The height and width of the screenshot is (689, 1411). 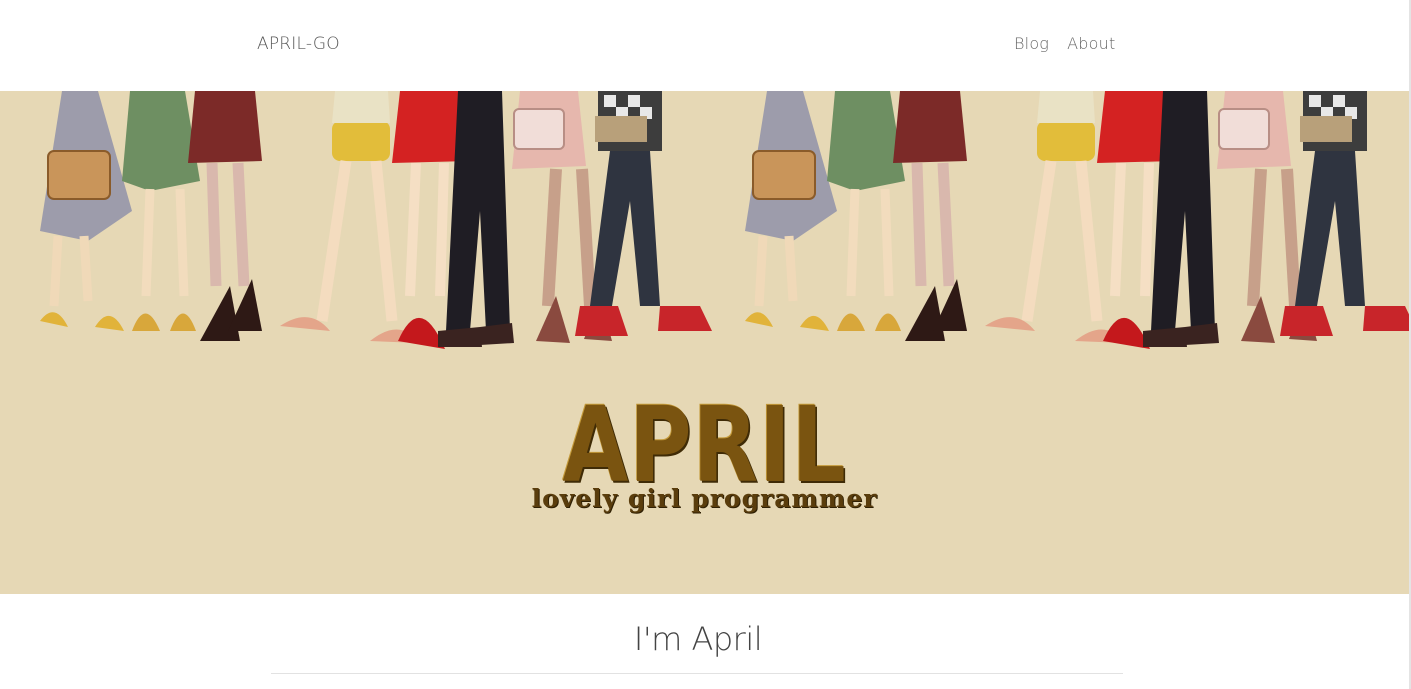 I want to click on brand-link: APRIL-GO, so click(x=298, y=44).